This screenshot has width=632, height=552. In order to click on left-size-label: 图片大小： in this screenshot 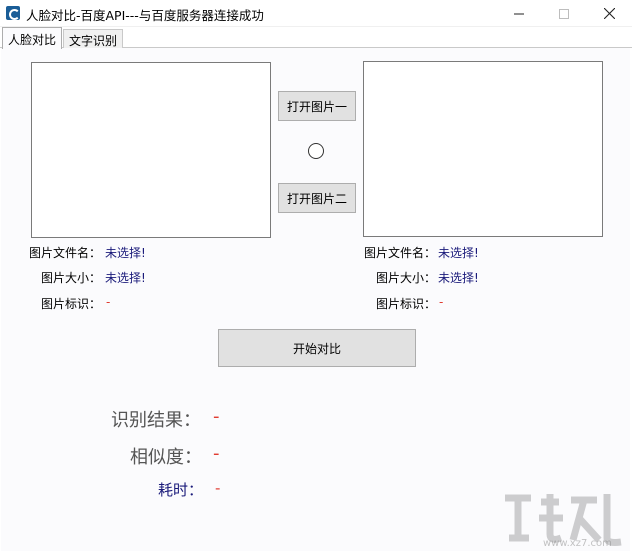, I will do `click(71, 278)`.